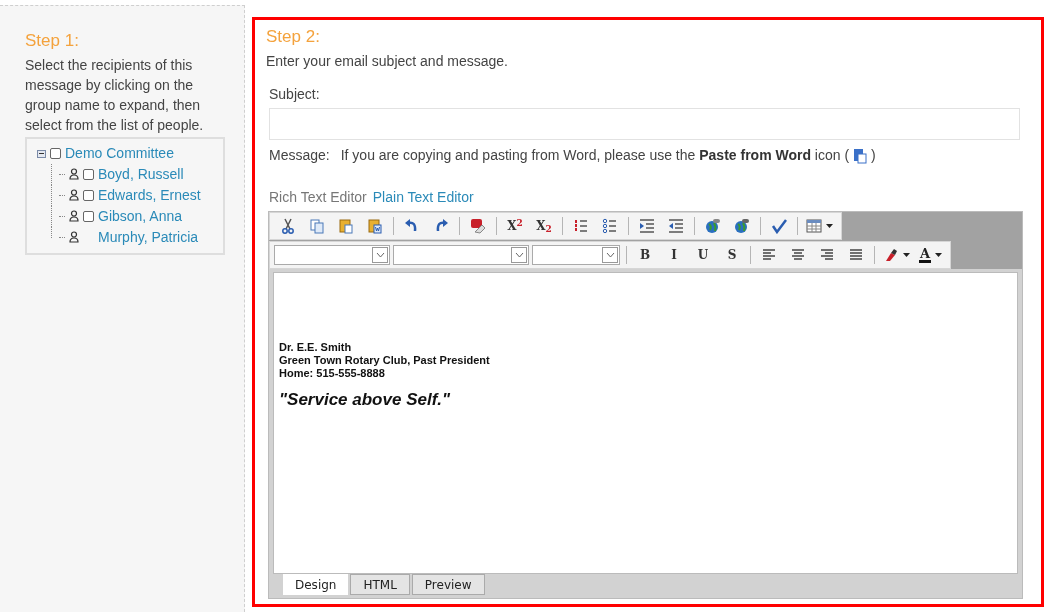 The image size is (1044, 612). What do you see at coordinates (873, 155) in the screenshot?
I see `paste-hint-end: )` at bounding box center [873, 155].